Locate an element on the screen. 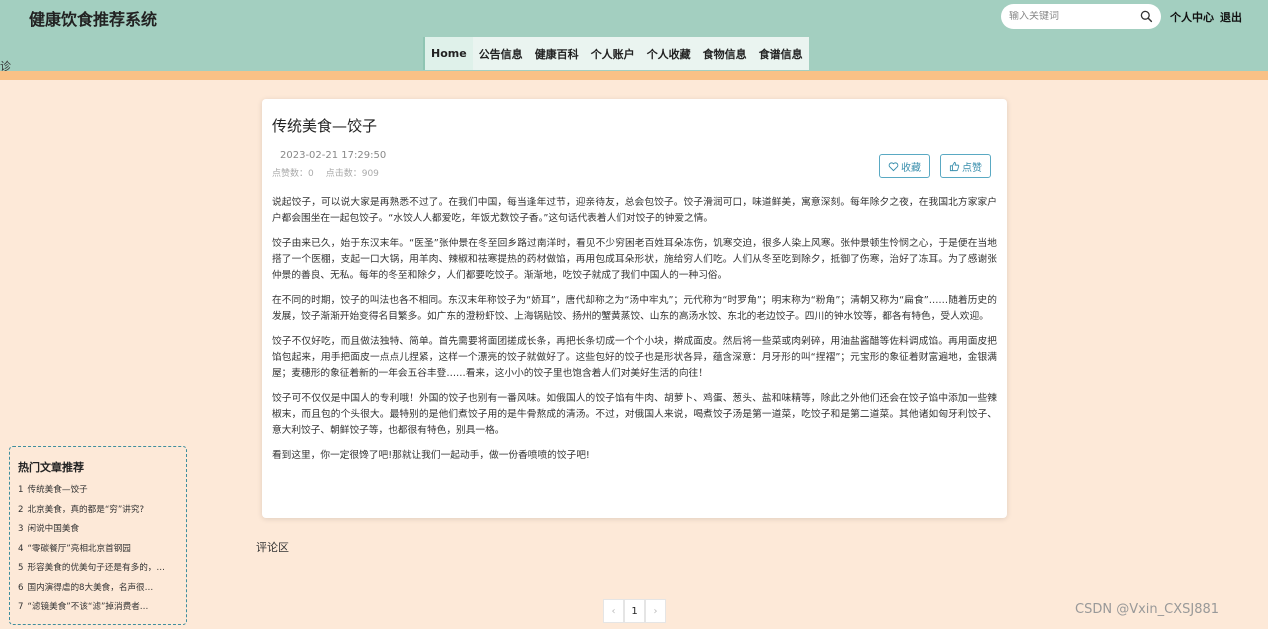  article-paragraph: 看到这里，你一定很馋了吧!那就让我们一起动手，做一份香喷喷的饺子吧! is located at coordinates (431, 455).